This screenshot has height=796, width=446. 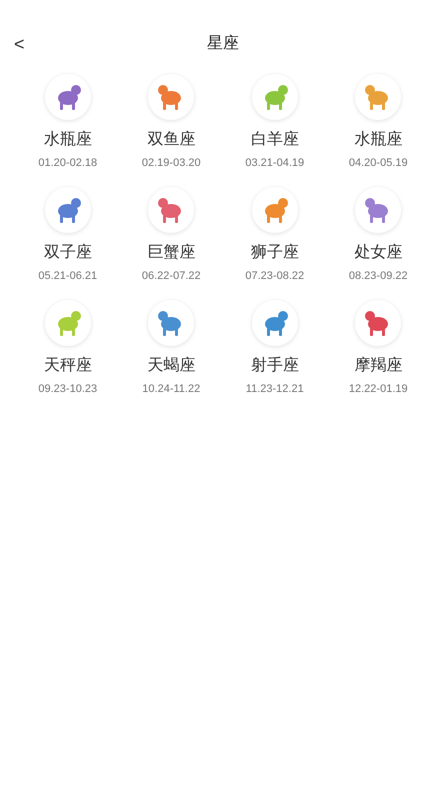 What do you see at coordinates (171, 276) in the screenshot?
I see `date-range: 06.22-07.22` at bounding box center [171, 276].